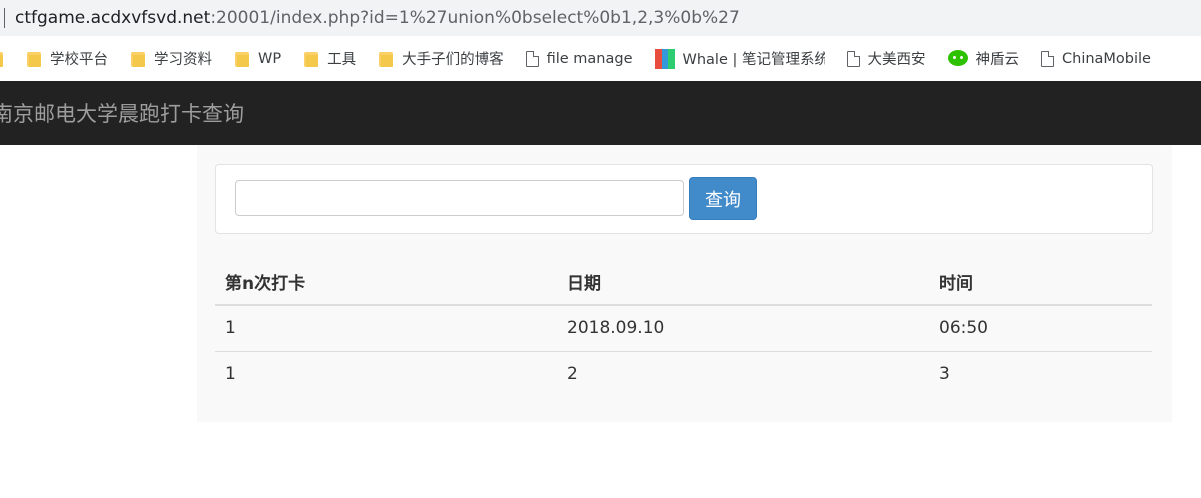 The image size is (1201, 498). What do you see at coordinates (7, 59) in the screenshot?
I see `bookmark-partial` at bounding box center [7, 59].